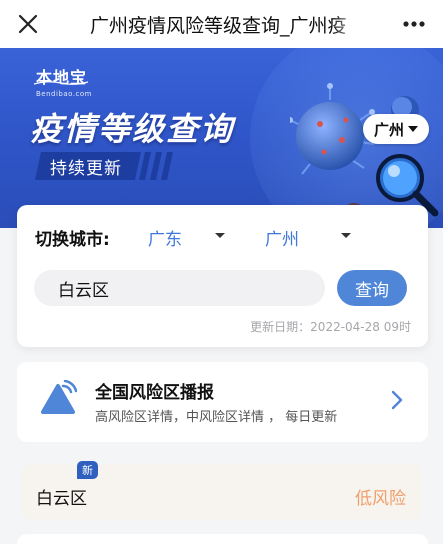 This screenshot has height=544, width=443. What do you see at coordinates (414, 24) in the screenshot?
I see `more-icon` at bounding box center [414, 24].